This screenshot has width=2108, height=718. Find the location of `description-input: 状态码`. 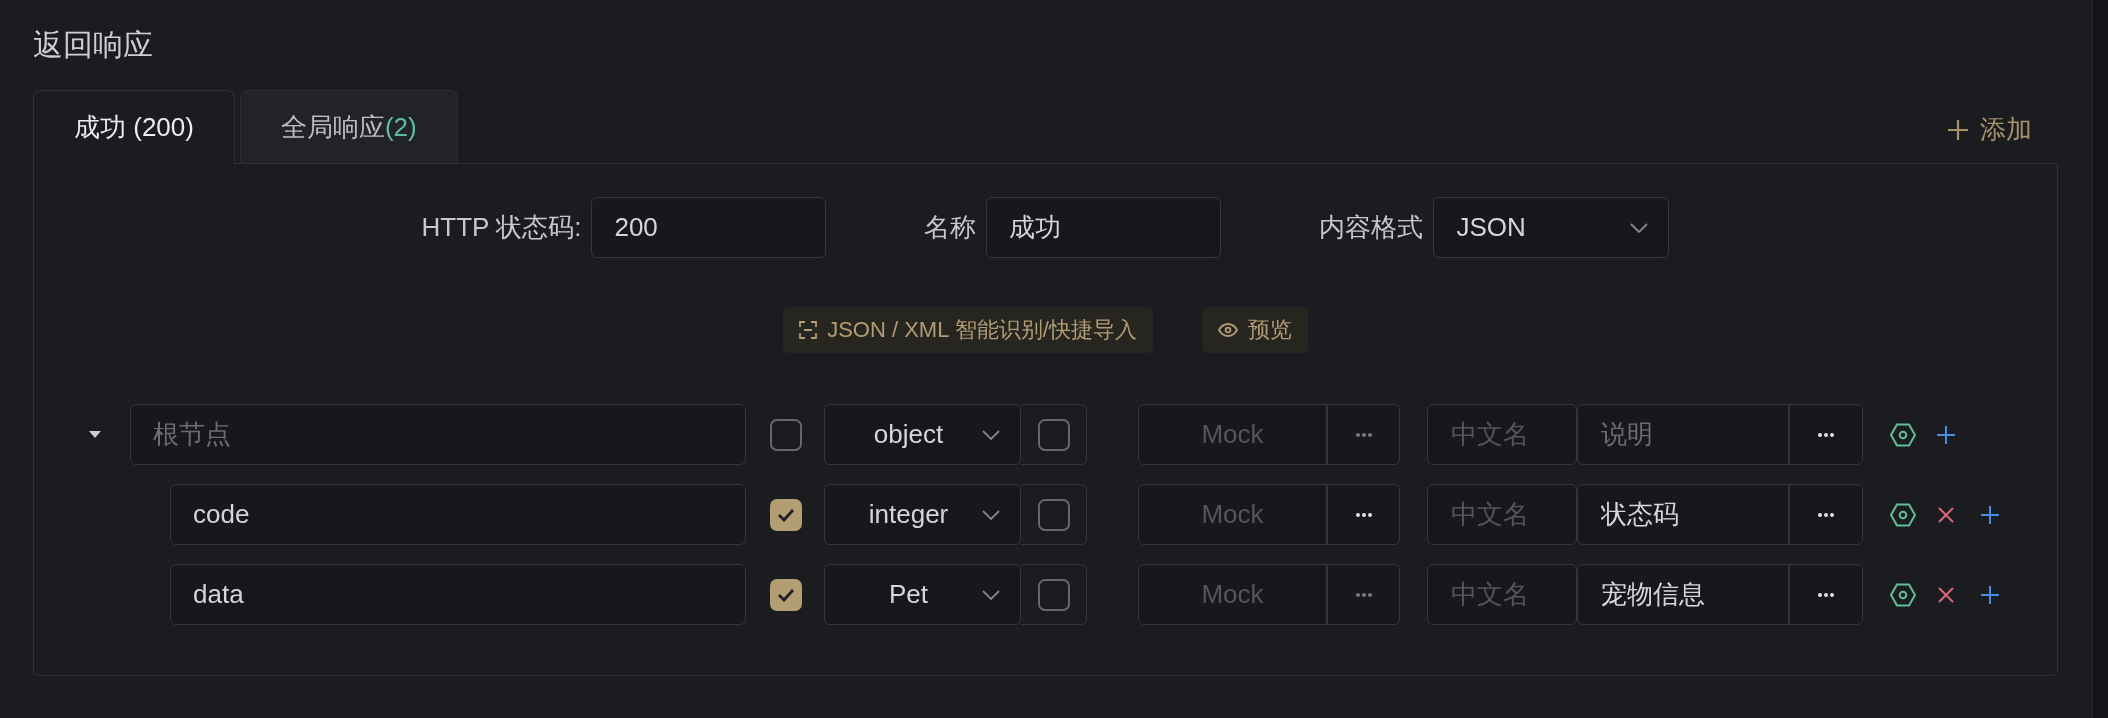

description-input: 状态码 is located at coordinates (1683, 514).